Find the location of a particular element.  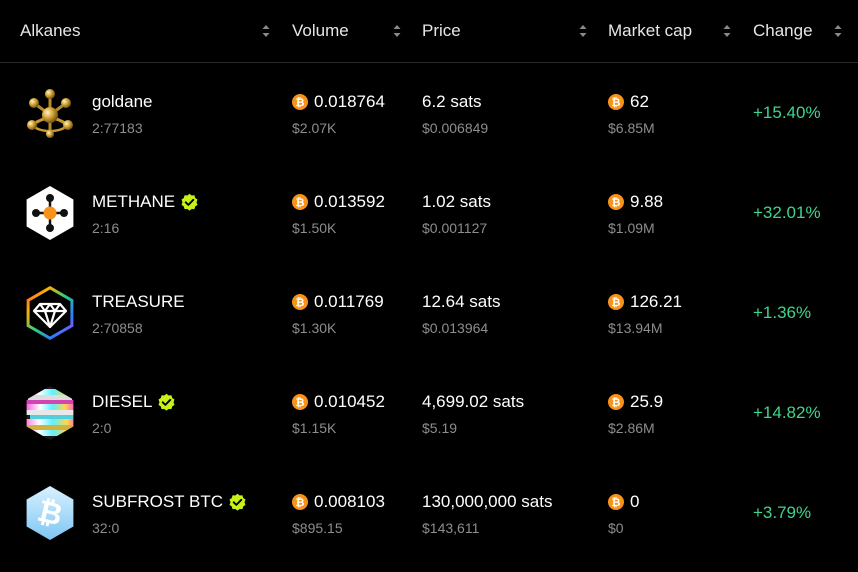

token-name-line: TREASURE is located at coordinates (138, 302).